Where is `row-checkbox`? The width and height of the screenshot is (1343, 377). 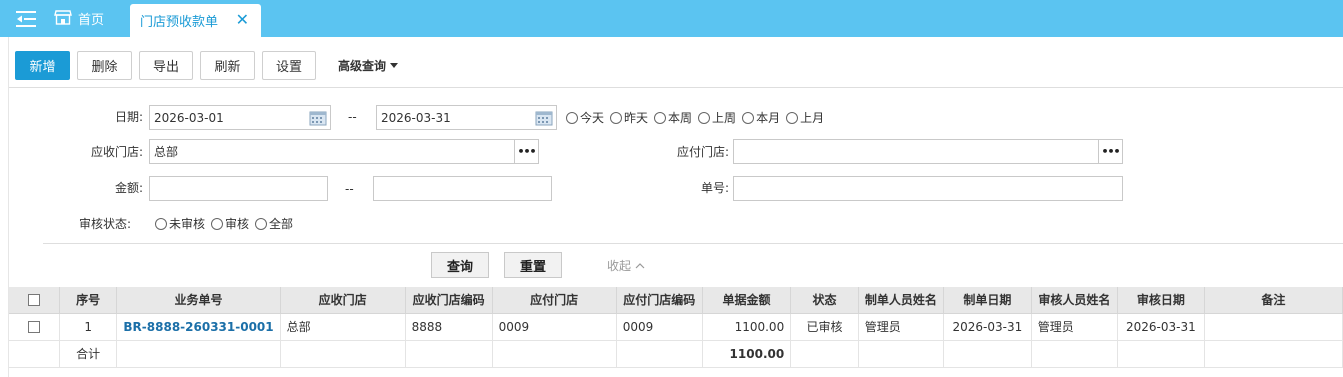
row-checkbox is located at coordinates (33, 327).